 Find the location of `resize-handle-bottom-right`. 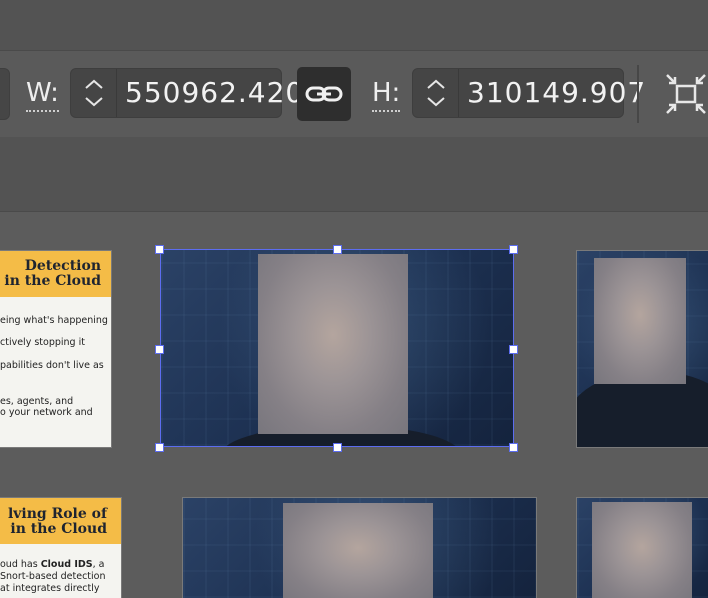

resize-handle-bottom-right is located at coordinates (513, 447).